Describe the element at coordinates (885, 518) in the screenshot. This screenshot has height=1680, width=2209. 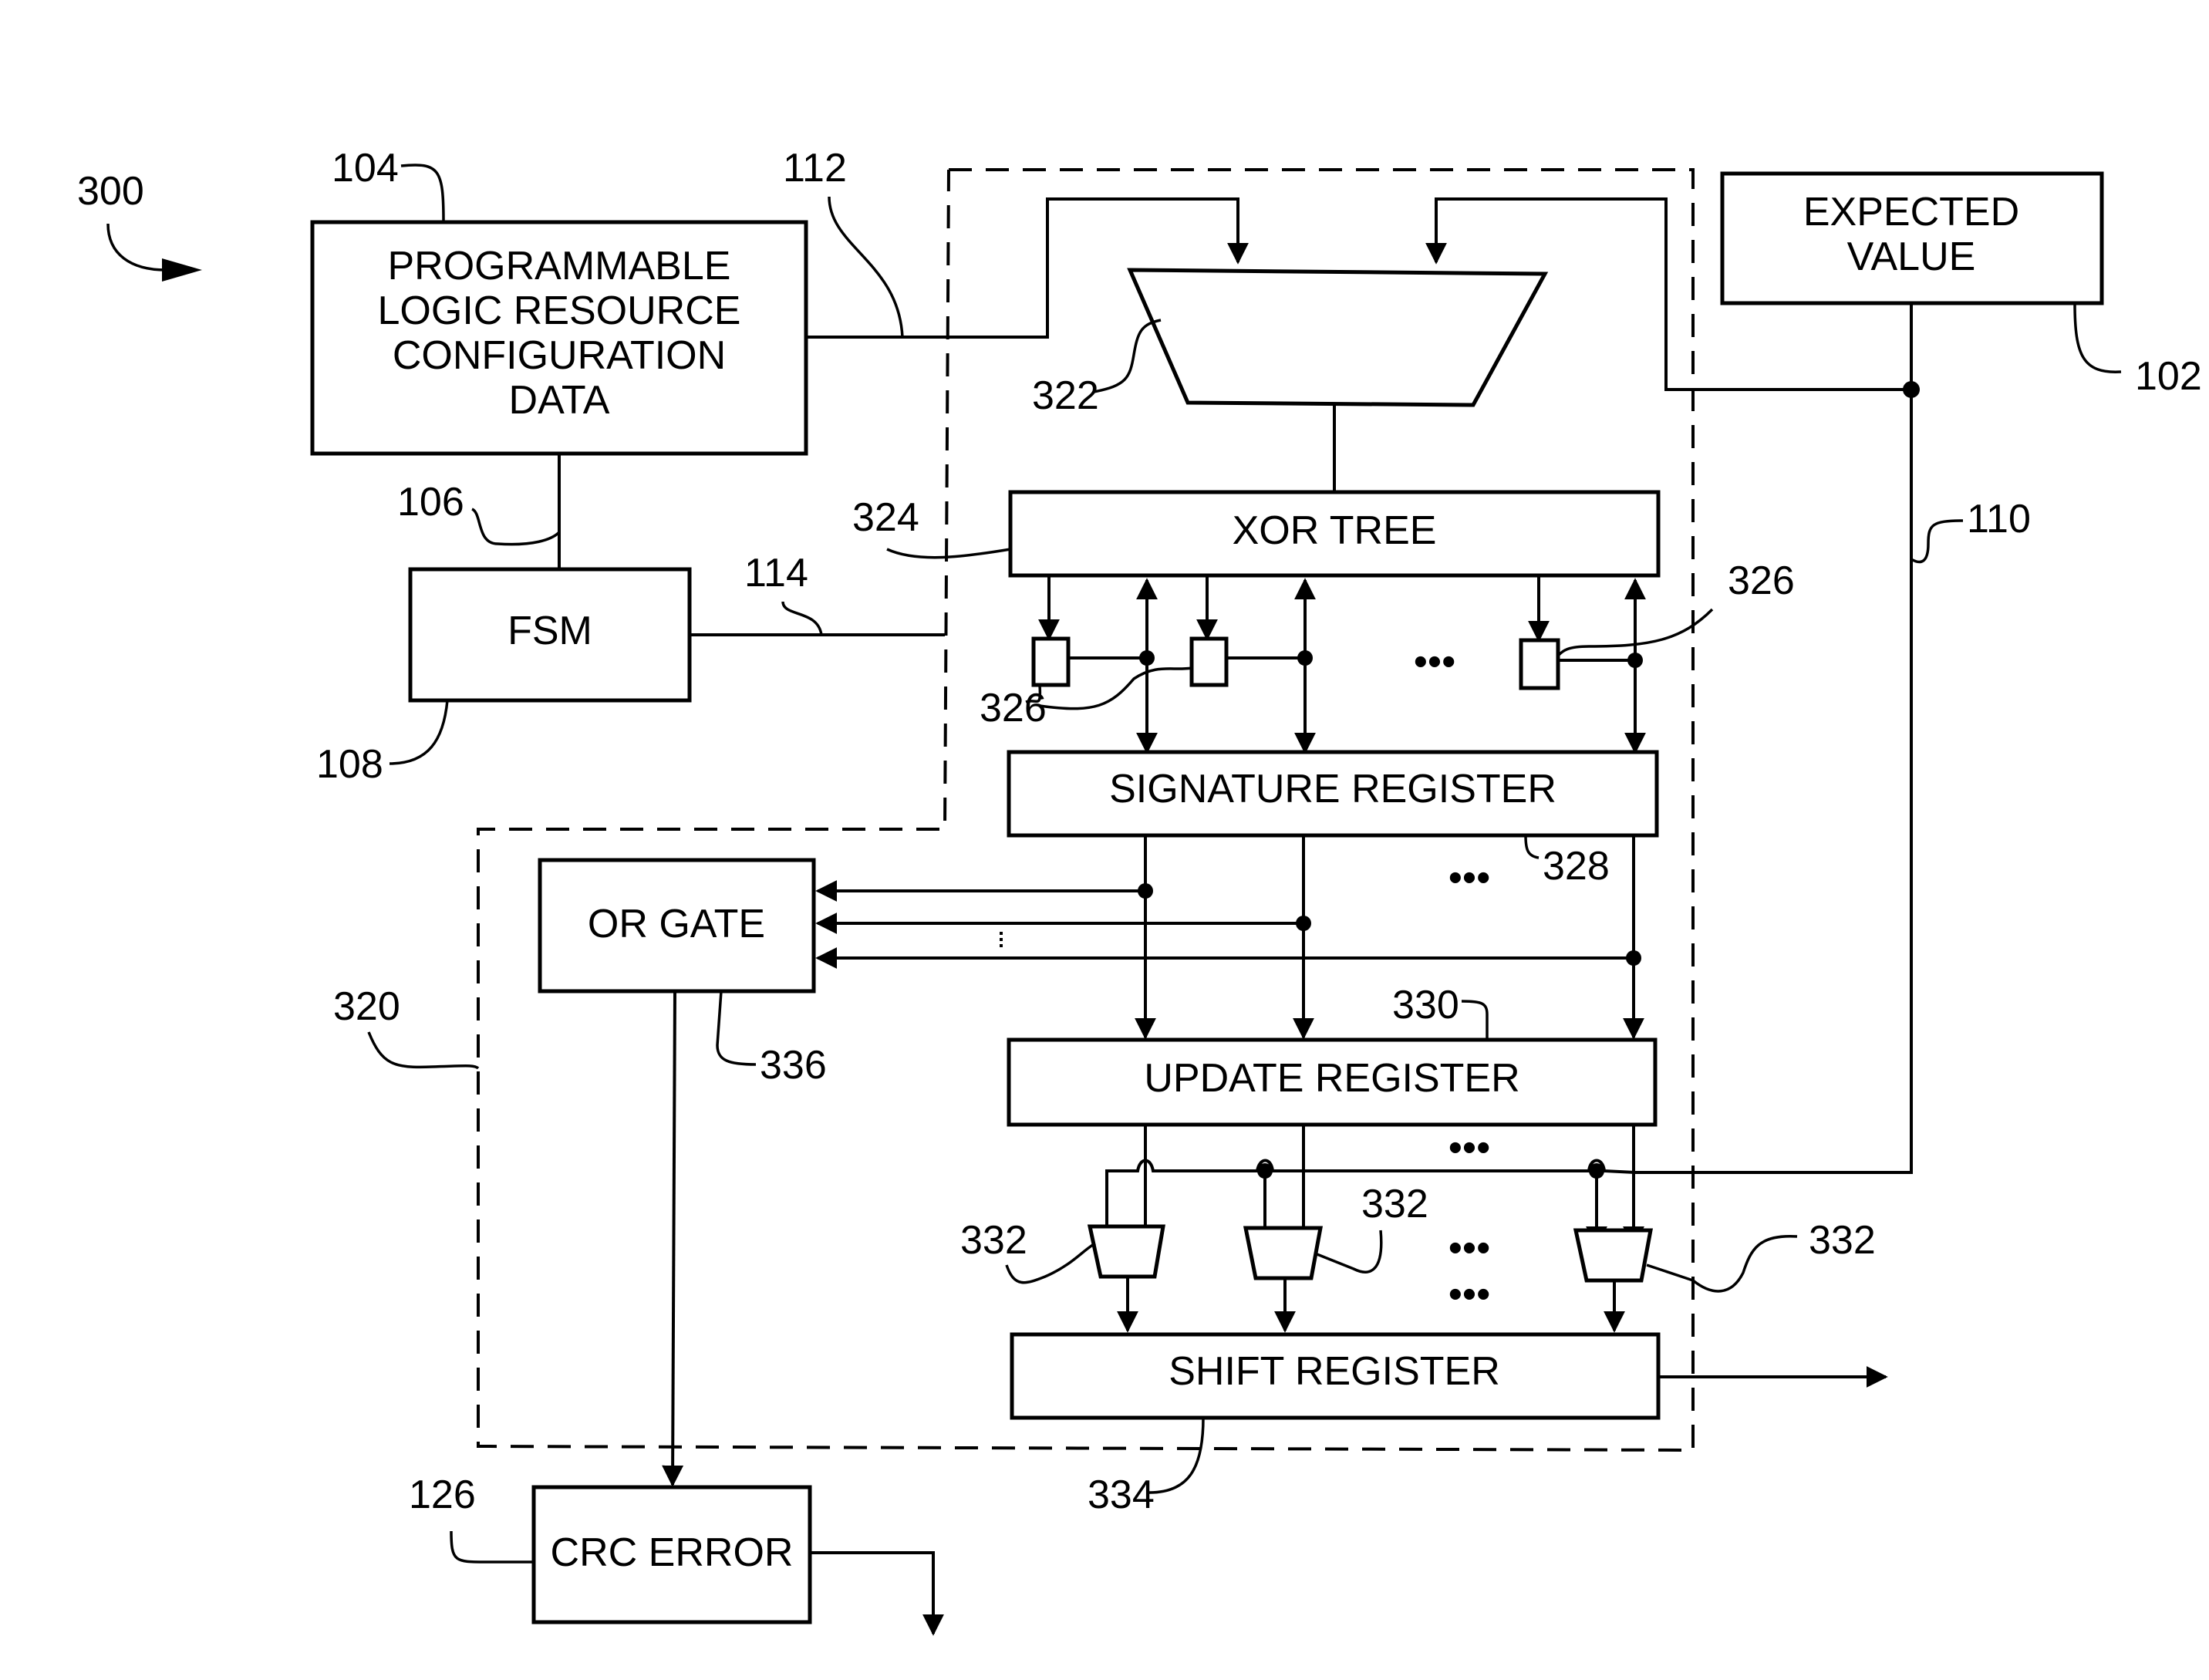
I see `xor-tree-ref: 324` at that location.